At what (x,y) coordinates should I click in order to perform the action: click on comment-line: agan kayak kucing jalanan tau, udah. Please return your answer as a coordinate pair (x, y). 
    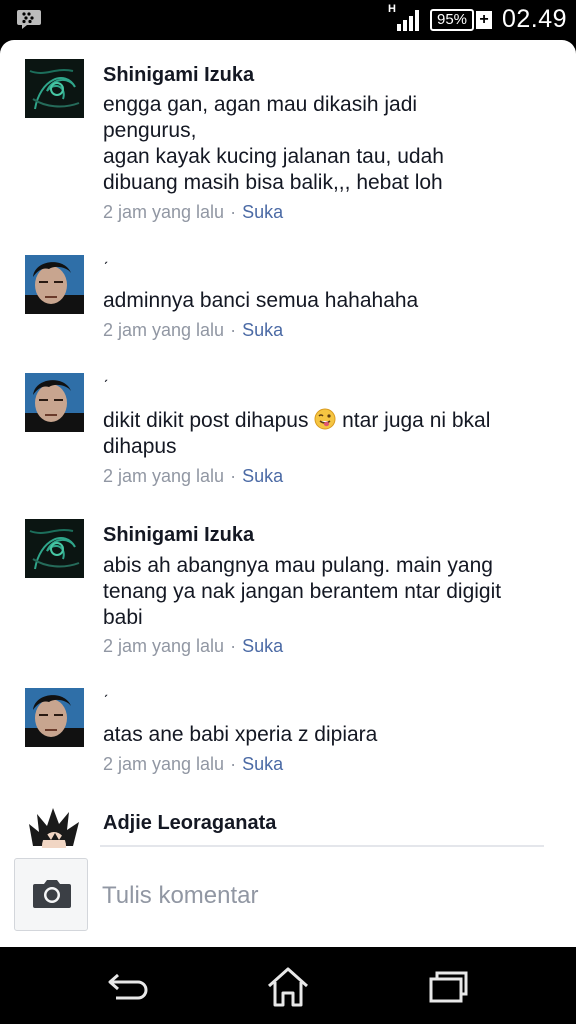
    Looking at the image, I should click on (273, 156).